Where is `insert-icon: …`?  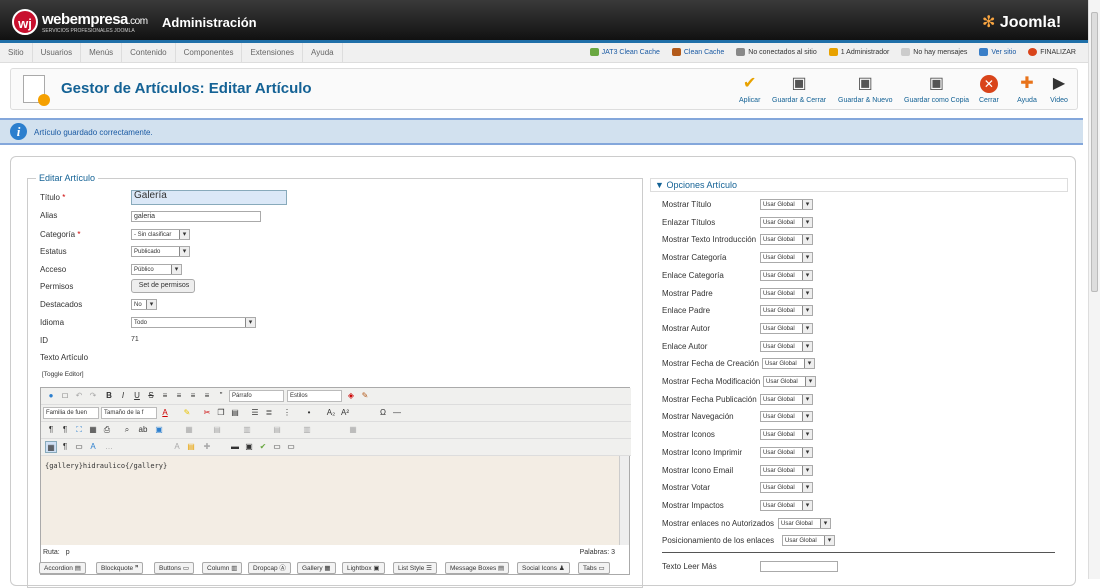
insert-icon: … is located at coordinates (109, 447).